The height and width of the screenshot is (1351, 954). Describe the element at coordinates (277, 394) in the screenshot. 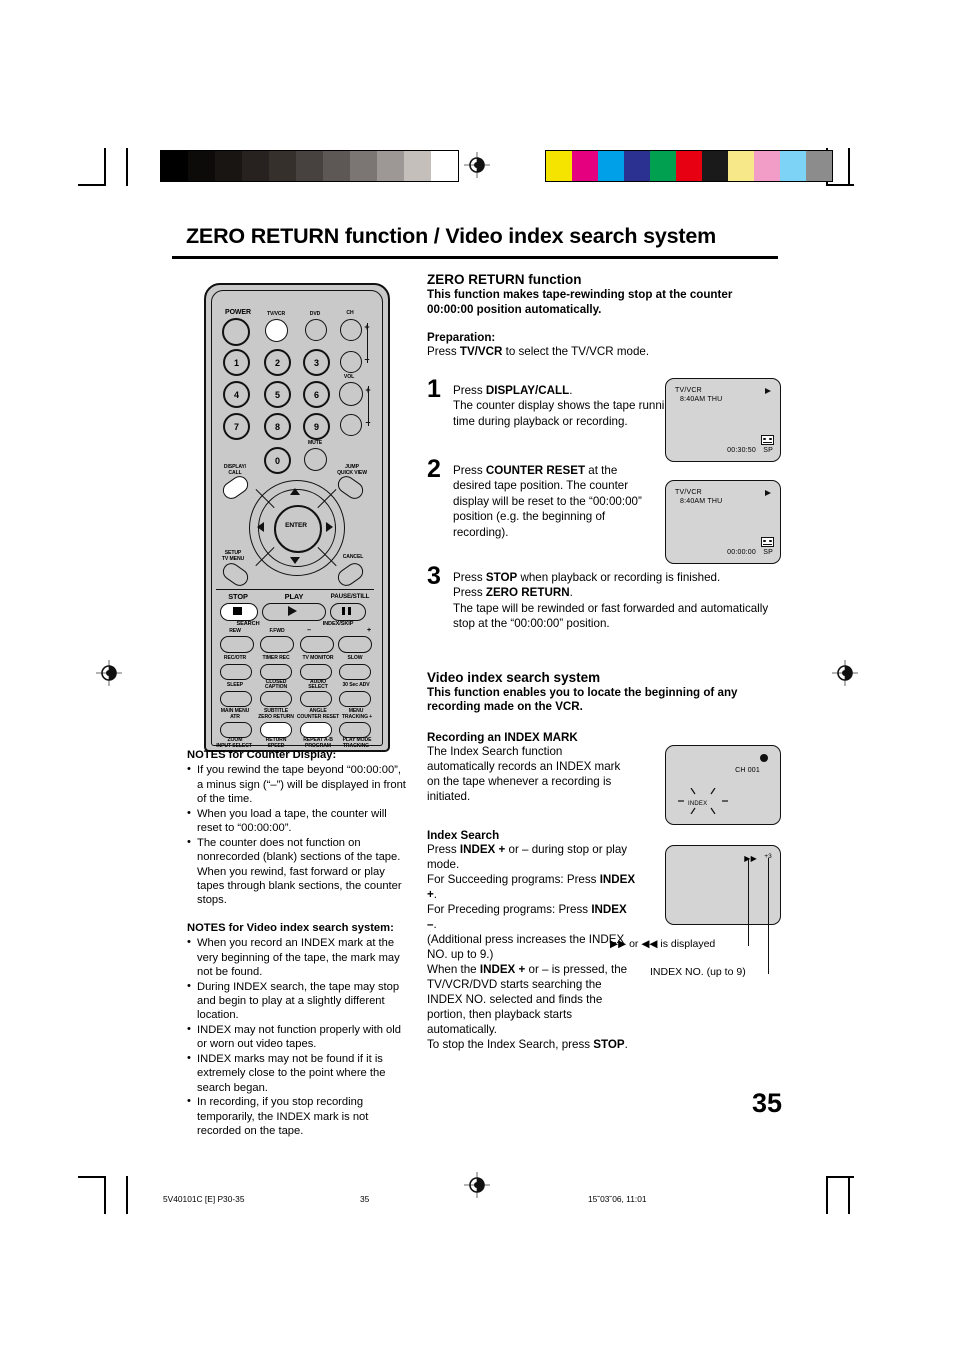

I see `number-5-button: 5` at that location.